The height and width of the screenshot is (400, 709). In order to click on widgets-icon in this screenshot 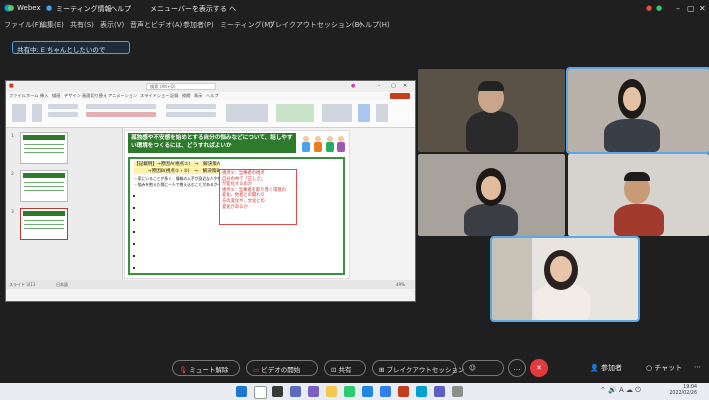, I will do `click(295, 391)`.